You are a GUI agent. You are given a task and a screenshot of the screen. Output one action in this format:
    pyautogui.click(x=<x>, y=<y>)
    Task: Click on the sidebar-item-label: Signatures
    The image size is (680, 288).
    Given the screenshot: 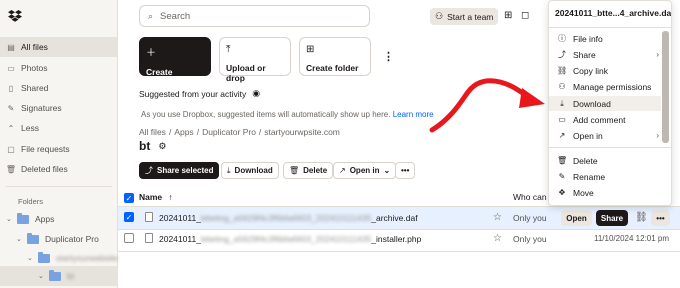 What is the action you would take?
    pyautogui.click(x=41, y=108)
    